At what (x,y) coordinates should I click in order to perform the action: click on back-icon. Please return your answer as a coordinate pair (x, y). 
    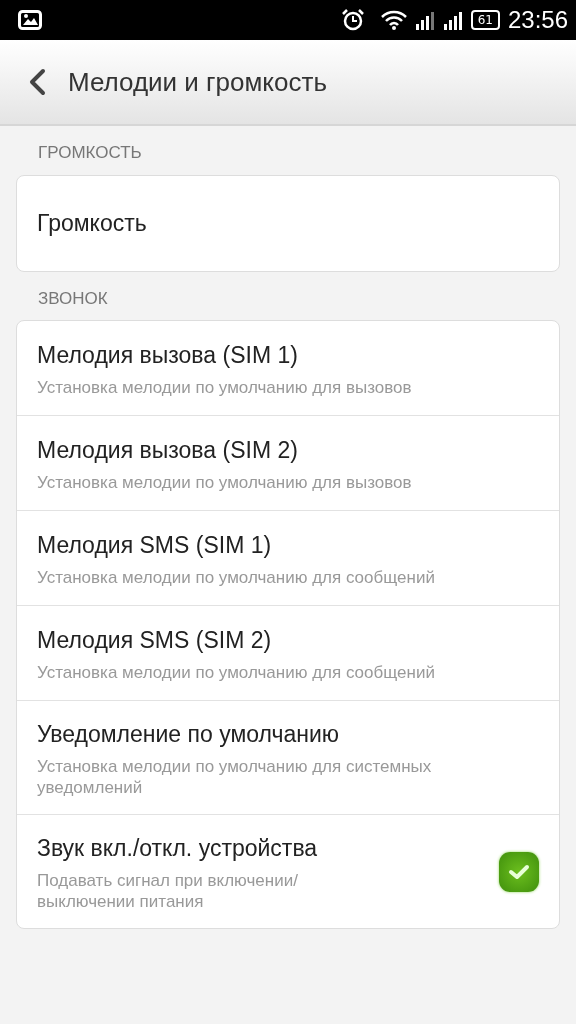
    Looking at the image, I should click on (37, 82).